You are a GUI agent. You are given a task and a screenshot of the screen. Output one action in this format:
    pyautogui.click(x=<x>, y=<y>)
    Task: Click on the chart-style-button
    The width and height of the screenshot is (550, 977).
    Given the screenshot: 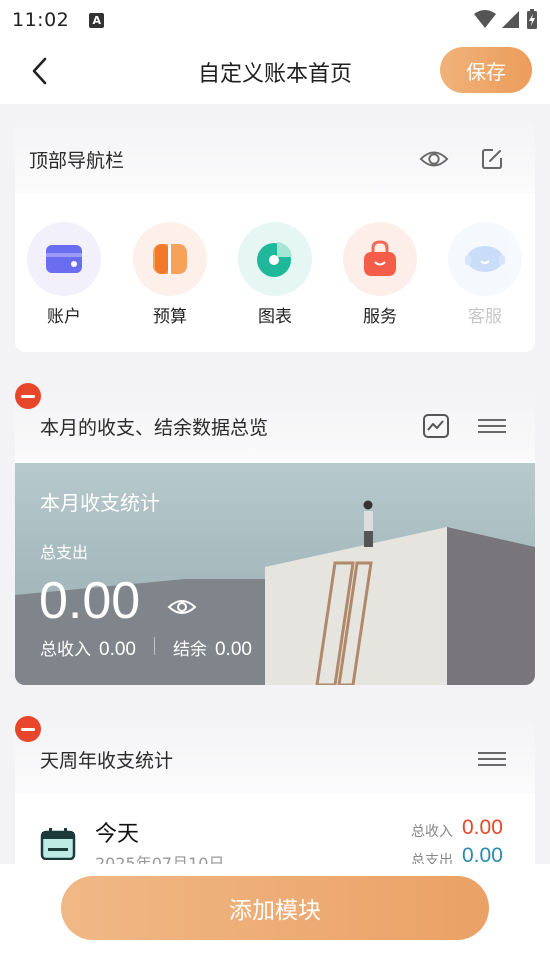 What is the action you would take?
    pyautogui.click(x=436, y=426)
    